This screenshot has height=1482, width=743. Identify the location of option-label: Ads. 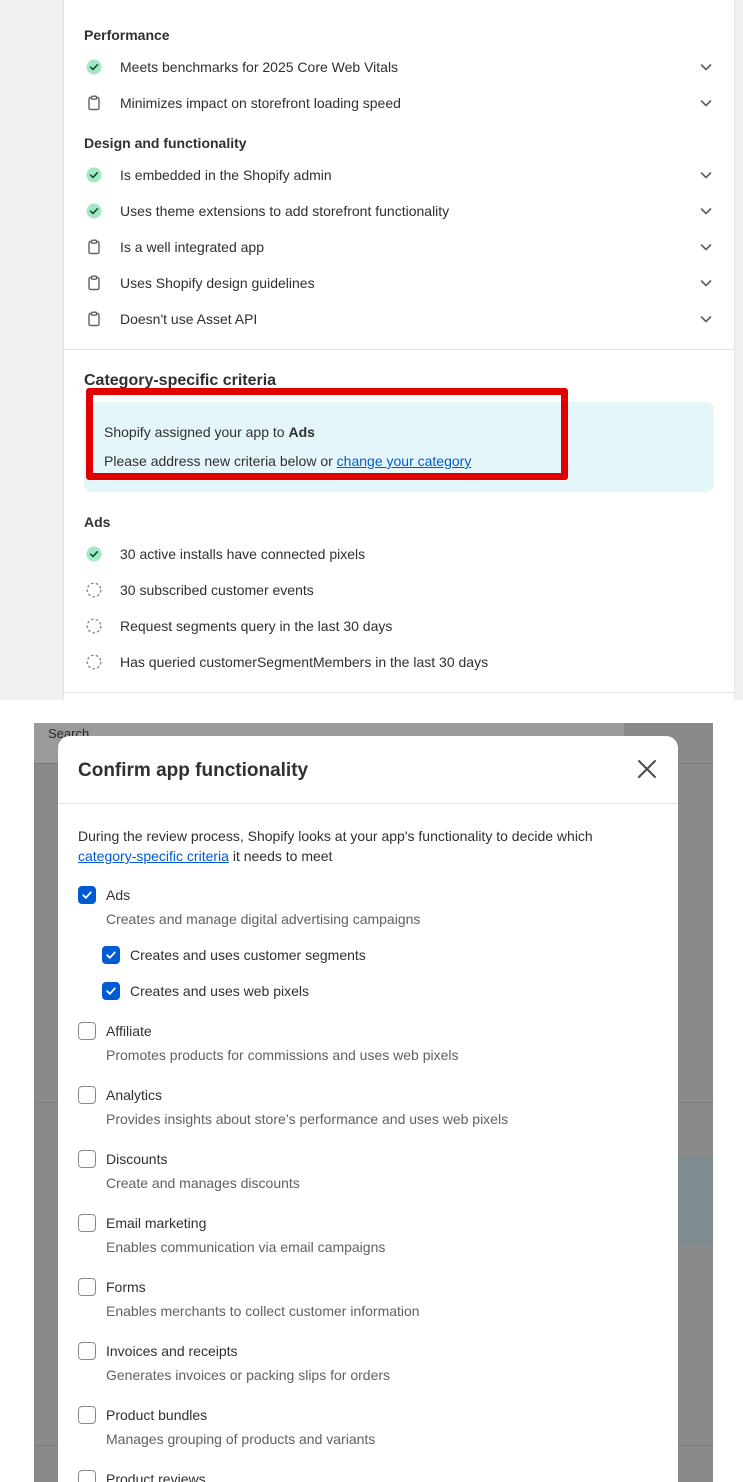
(118, 895).